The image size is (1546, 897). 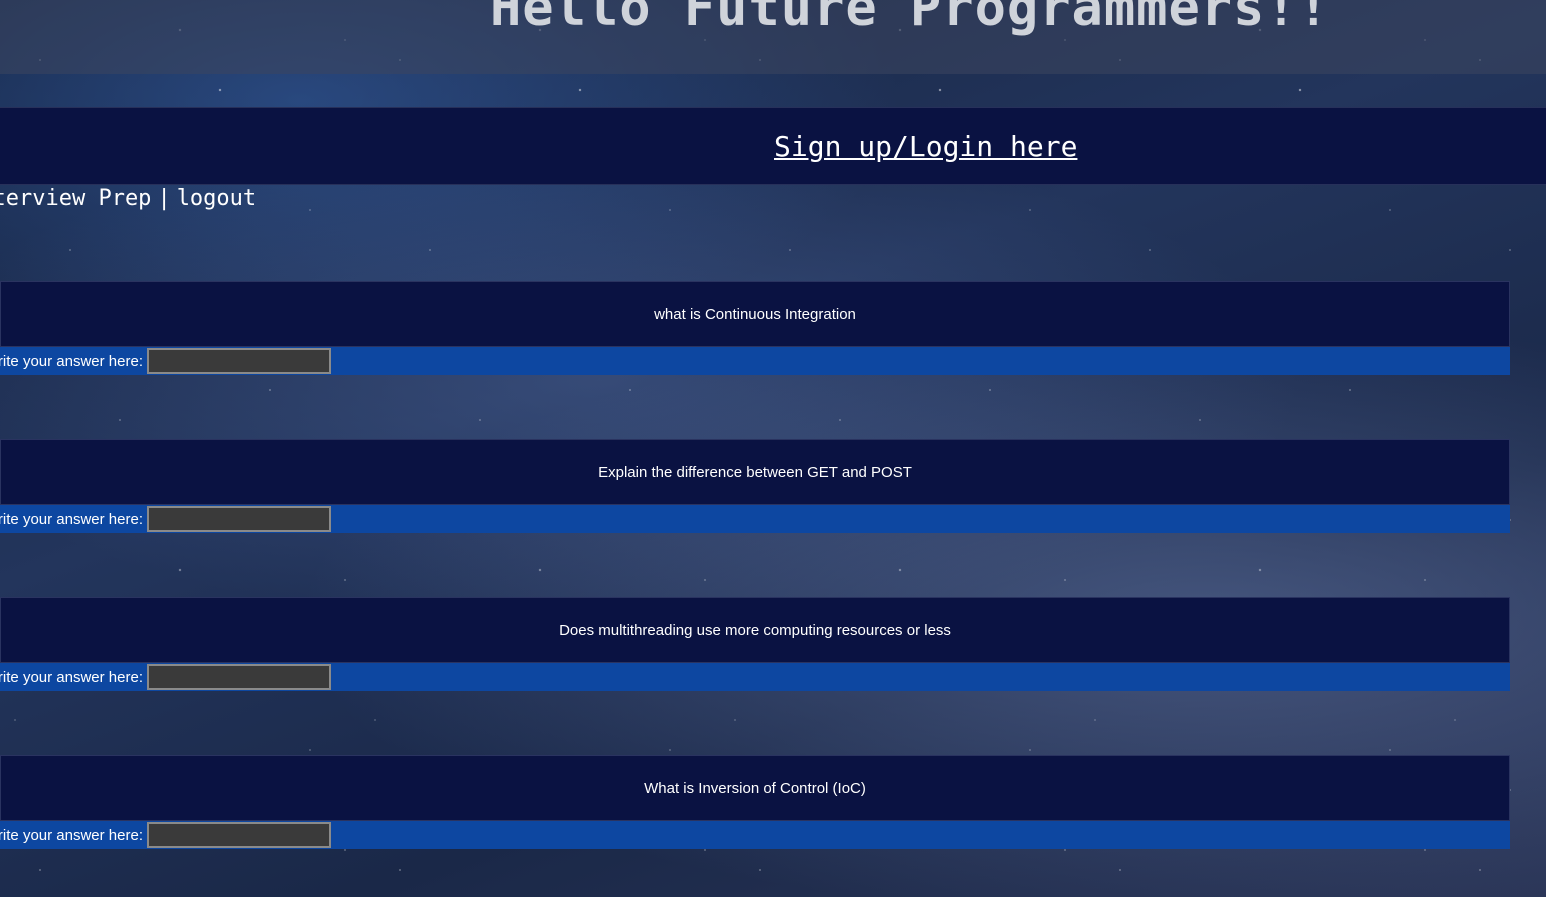 I want to click on question-text: what is Continuous Integration, so click(x=755, y=314).